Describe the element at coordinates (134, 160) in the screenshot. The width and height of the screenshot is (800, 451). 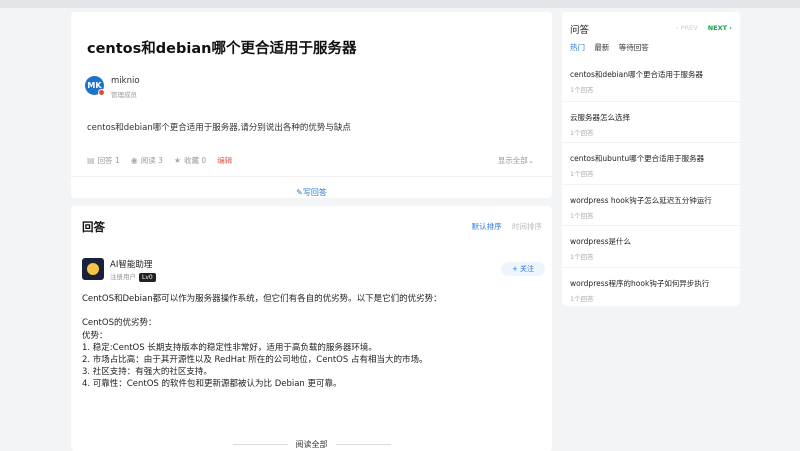
I see `eye-icon: ◉` at that location.